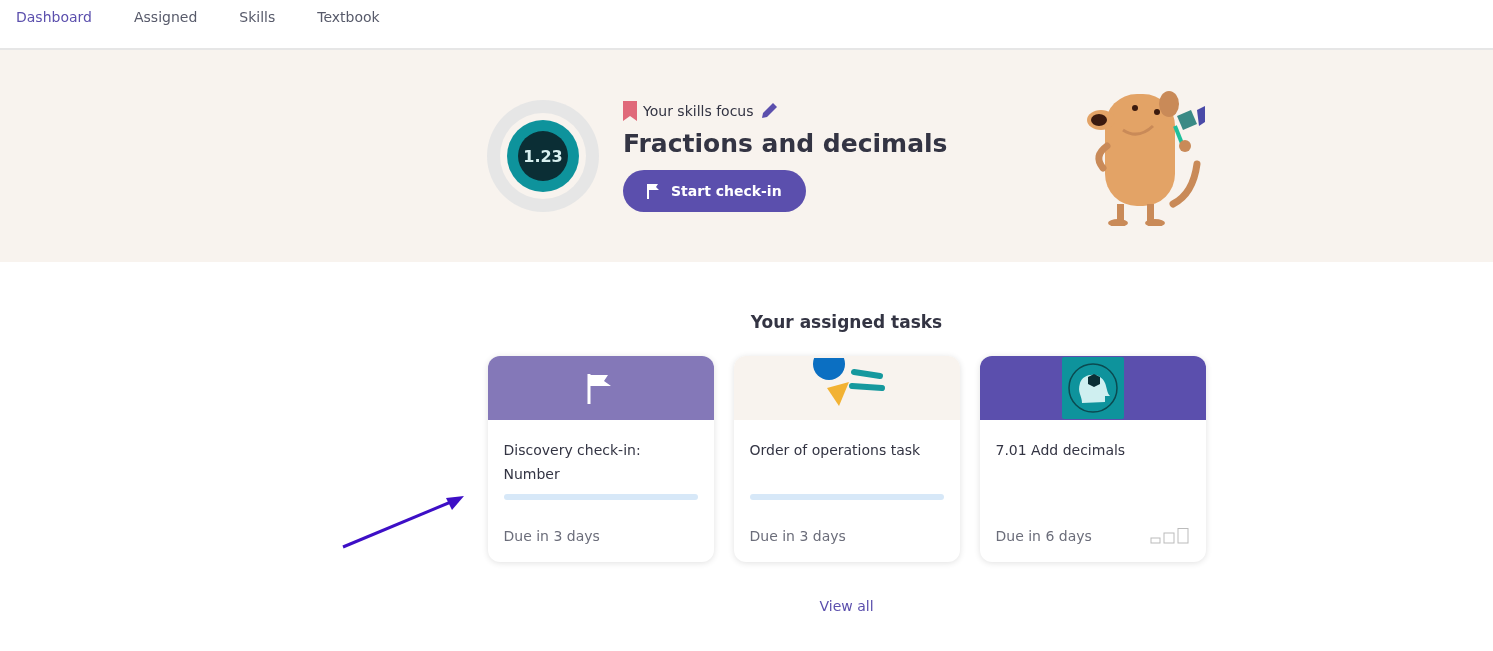 The image size is (1493, 651). I want to click on nav-tab: Textbook, so click(348, 24).